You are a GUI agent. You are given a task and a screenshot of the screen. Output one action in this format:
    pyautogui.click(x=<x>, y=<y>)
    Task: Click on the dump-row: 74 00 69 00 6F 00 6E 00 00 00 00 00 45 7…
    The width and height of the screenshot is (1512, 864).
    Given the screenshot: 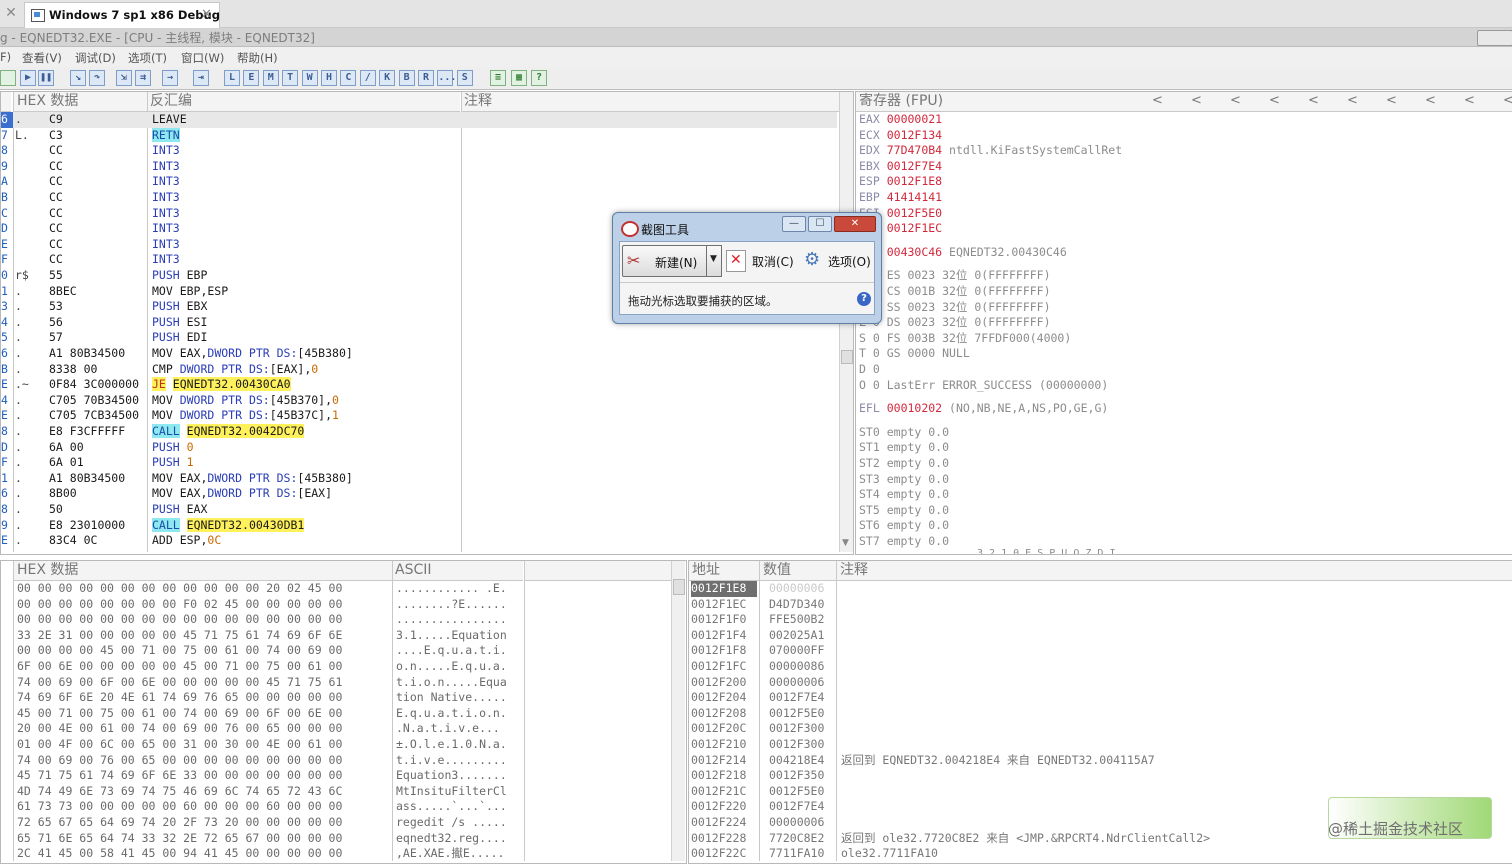 What is the action you would take?
    pyautogui.click(x=335, y=683)
    